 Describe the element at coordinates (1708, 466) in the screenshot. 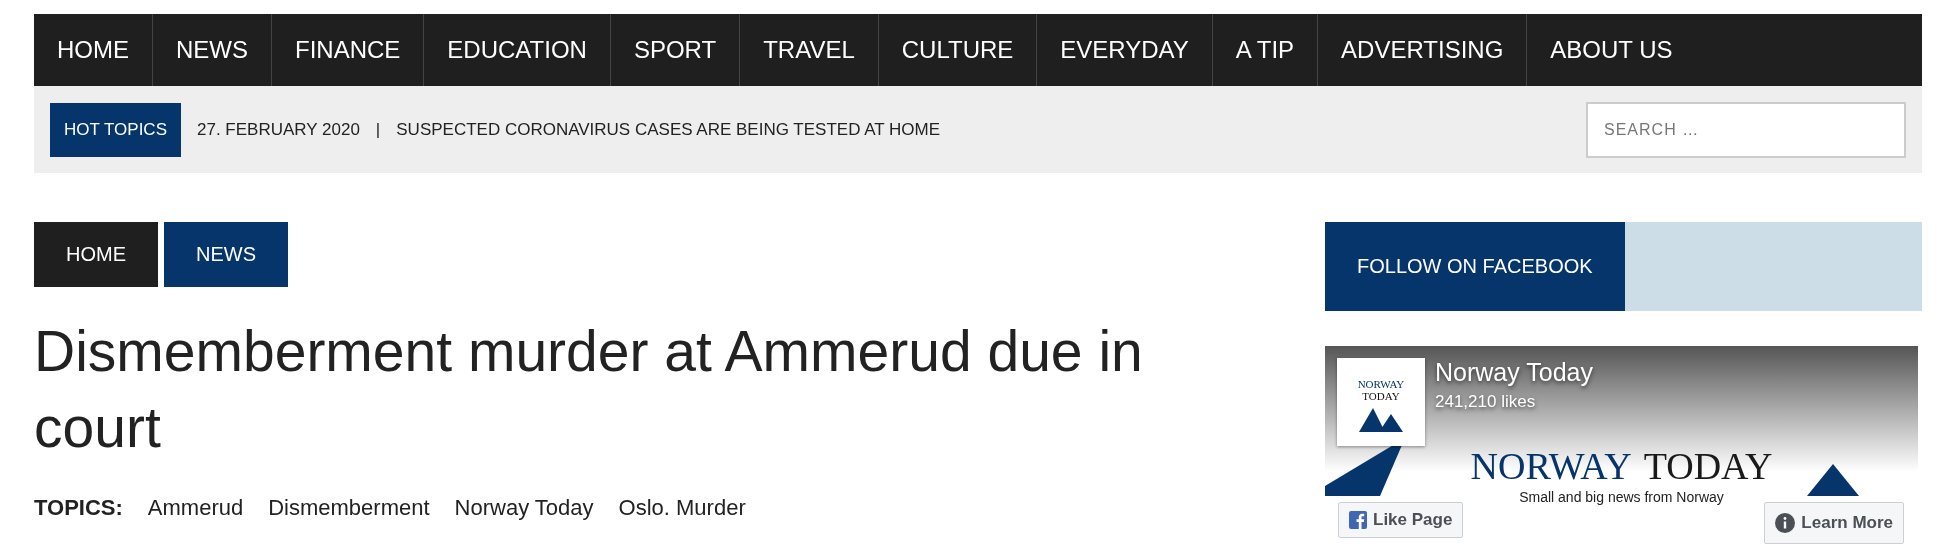

I see `banner-word: TODAY` at that location.